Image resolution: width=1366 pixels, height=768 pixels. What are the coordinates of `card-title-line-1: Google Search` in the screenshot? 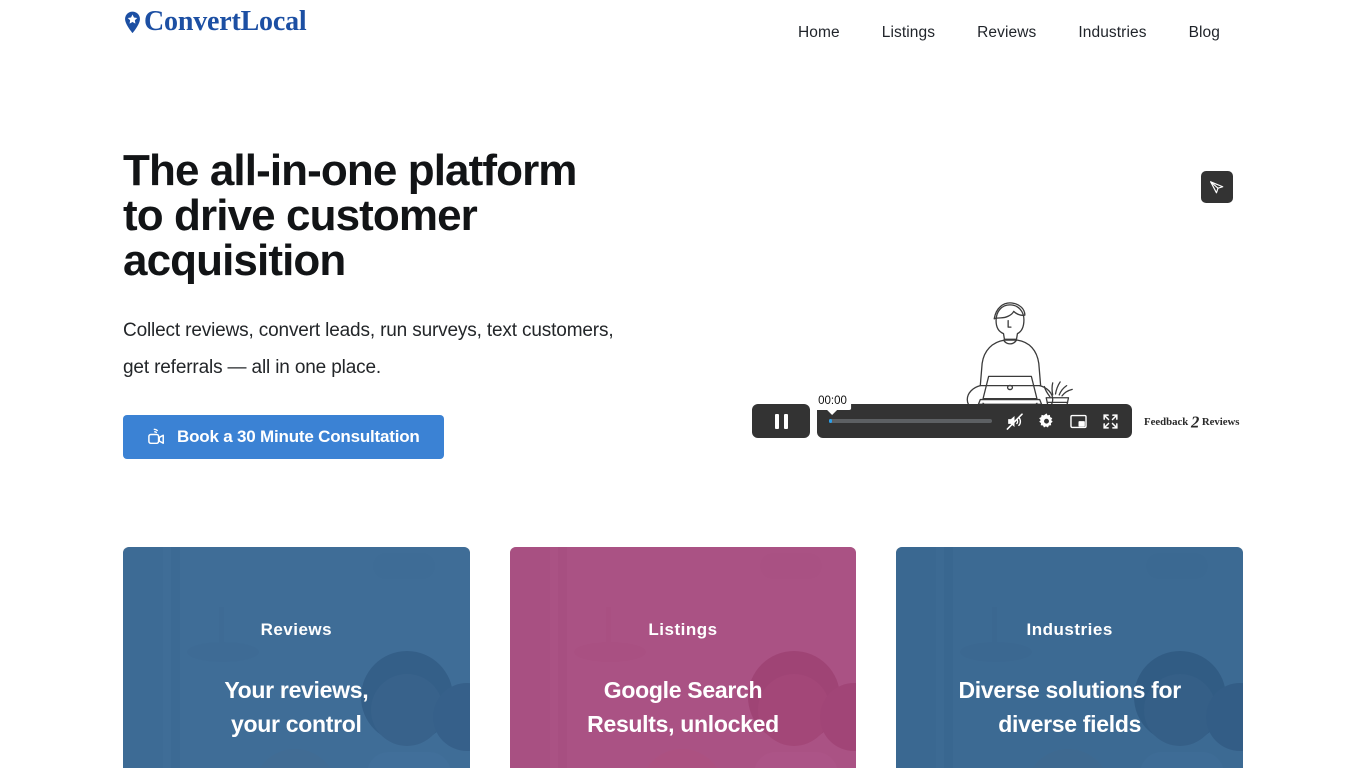 It's located at (683, 690).